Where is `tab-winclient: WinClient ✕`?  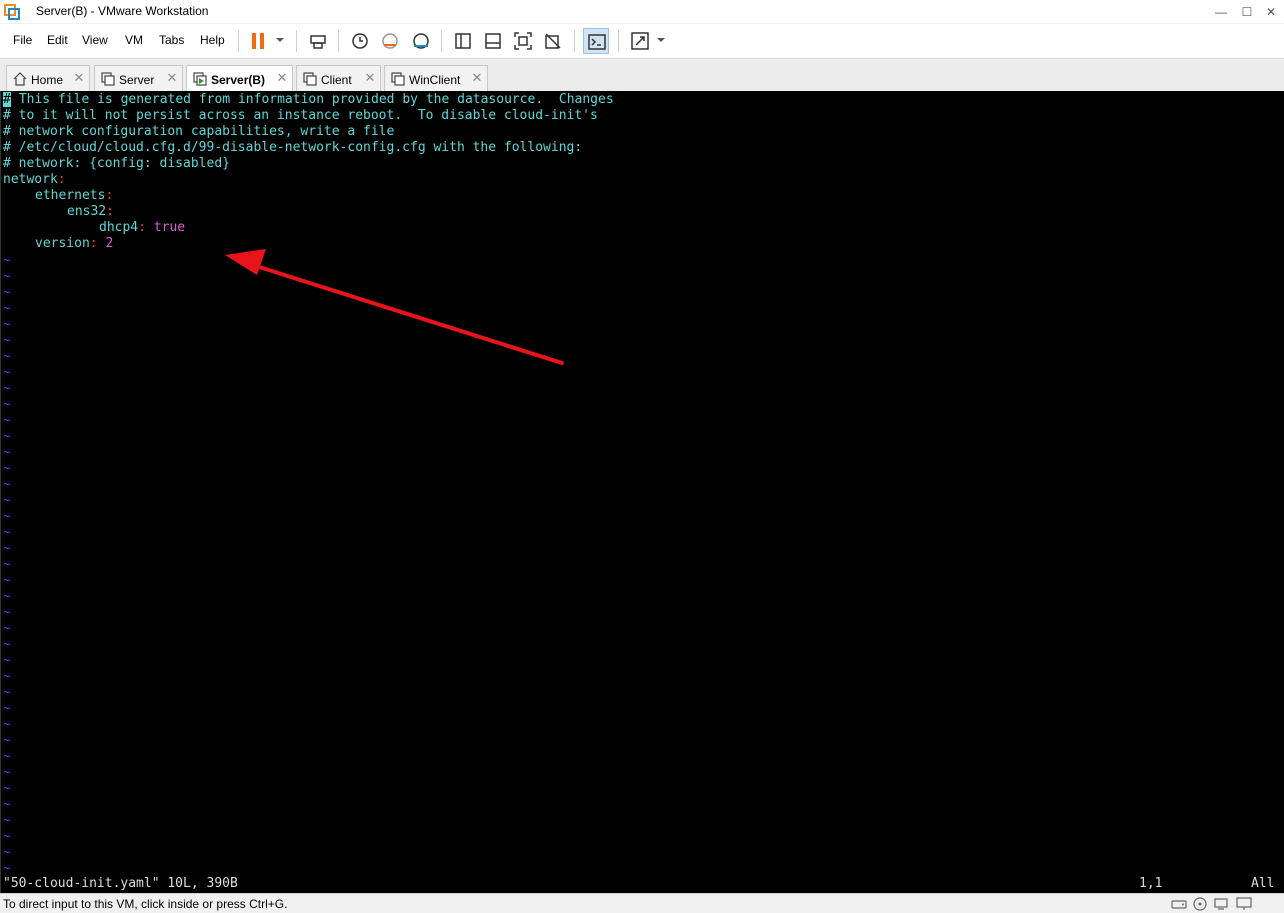
tab-winclient: WinClient ✕ is located at coordinates (436, 78).